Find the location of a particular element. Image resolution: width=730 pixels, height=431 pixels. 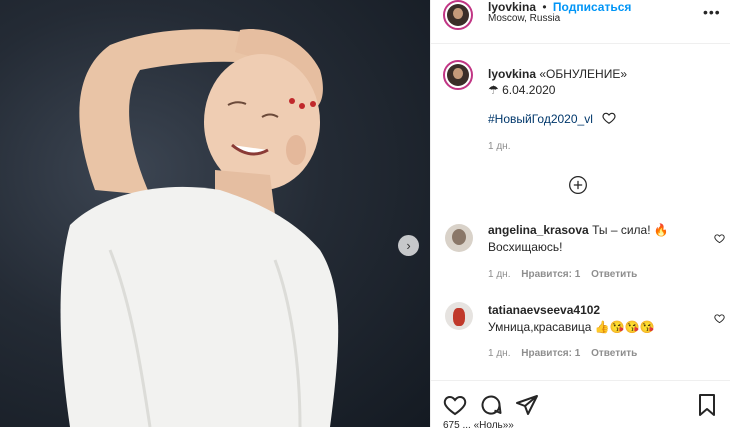

more-icon: ••• is located at coordinates (712, 12).